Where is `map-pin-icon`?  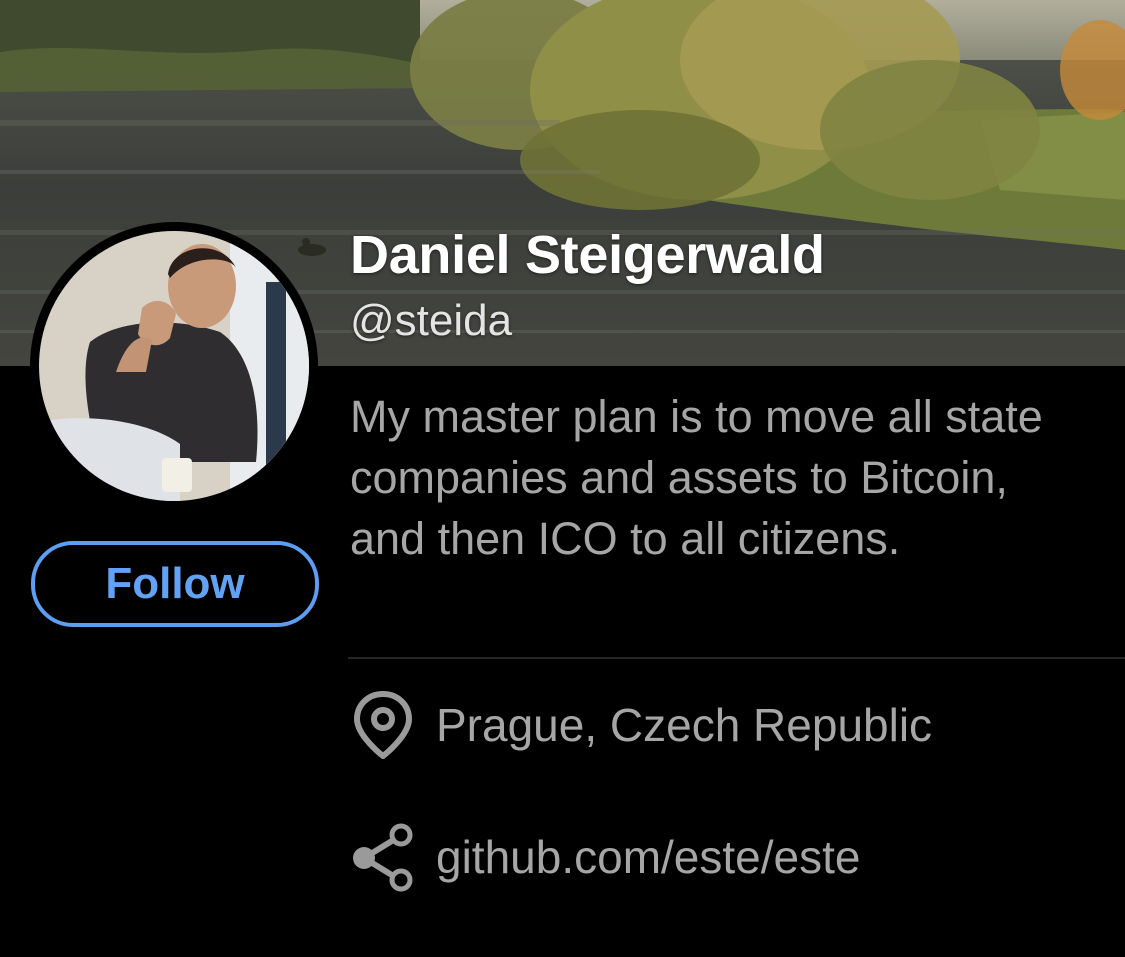 map-pin-icon is located at coordinates (383, 725).